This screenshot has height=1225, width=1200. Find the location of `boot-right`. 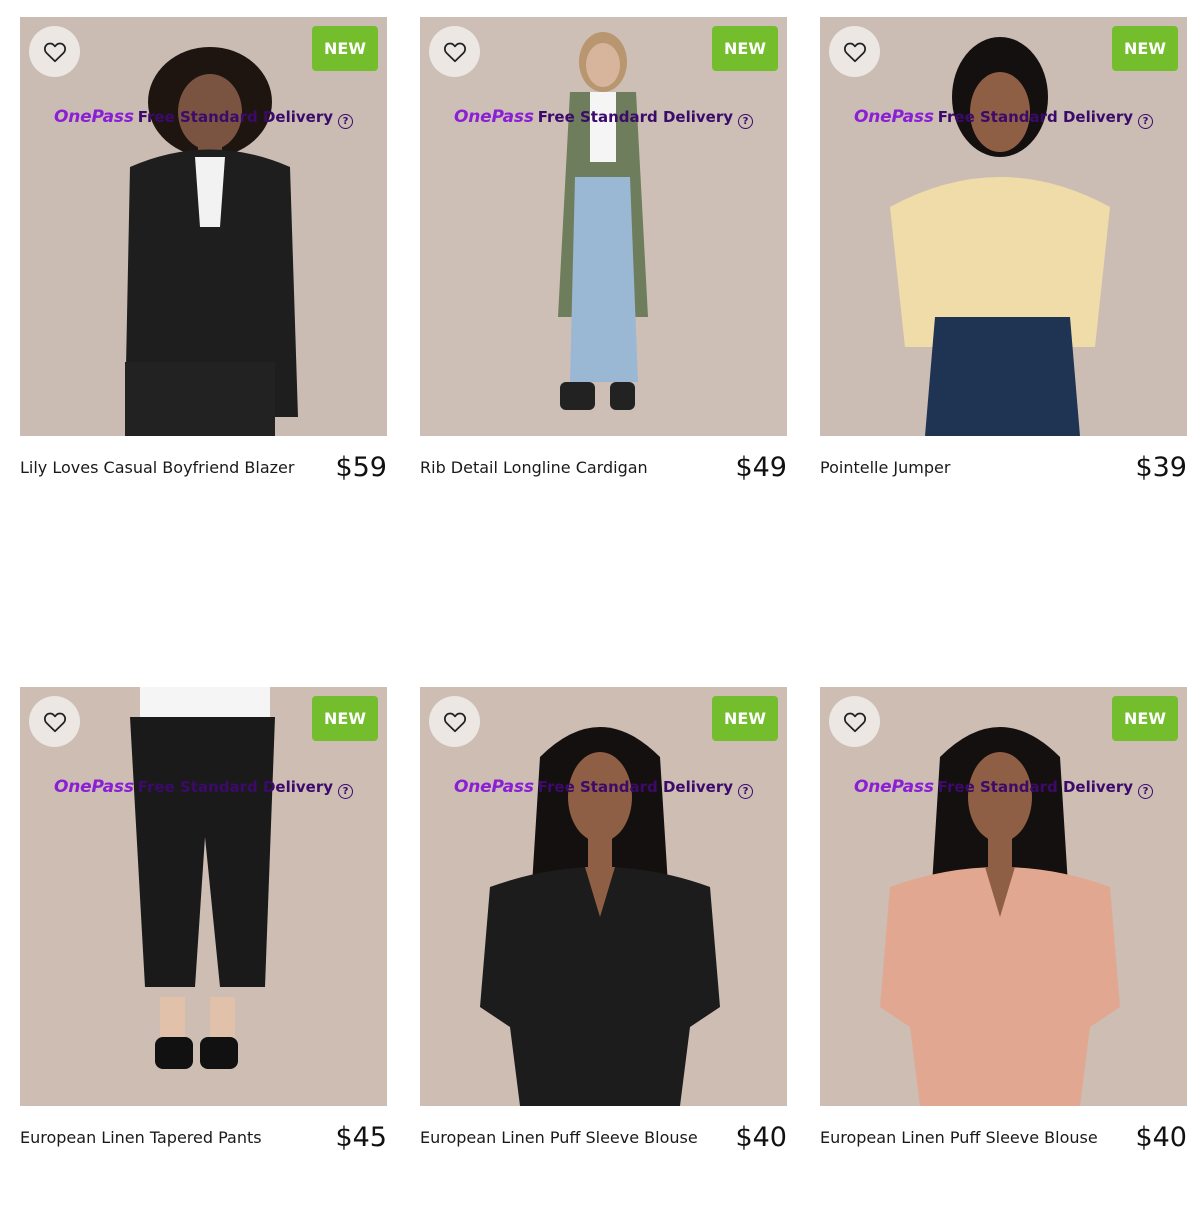

boot-right is located at coordinates (622, 396).